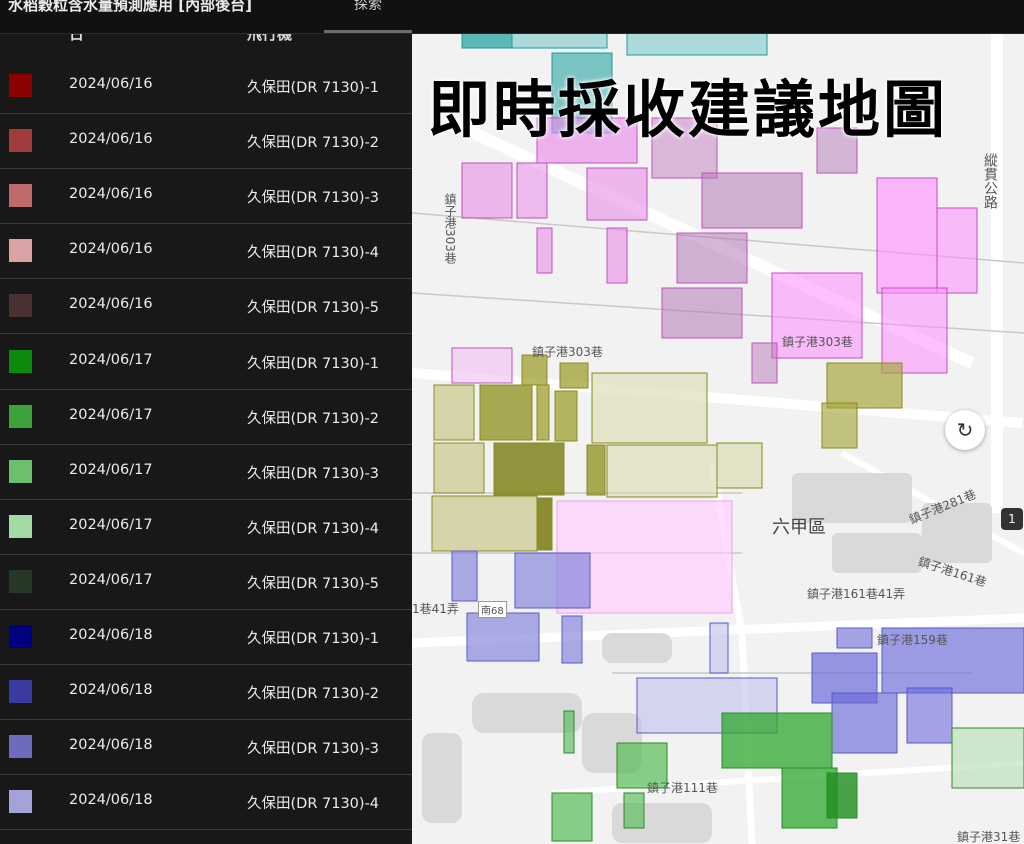 This screenshot has width=1024, height=844. I want to click on table-row: 2024/06/17 久保田(DR 7130)-3, so click(206, 472).